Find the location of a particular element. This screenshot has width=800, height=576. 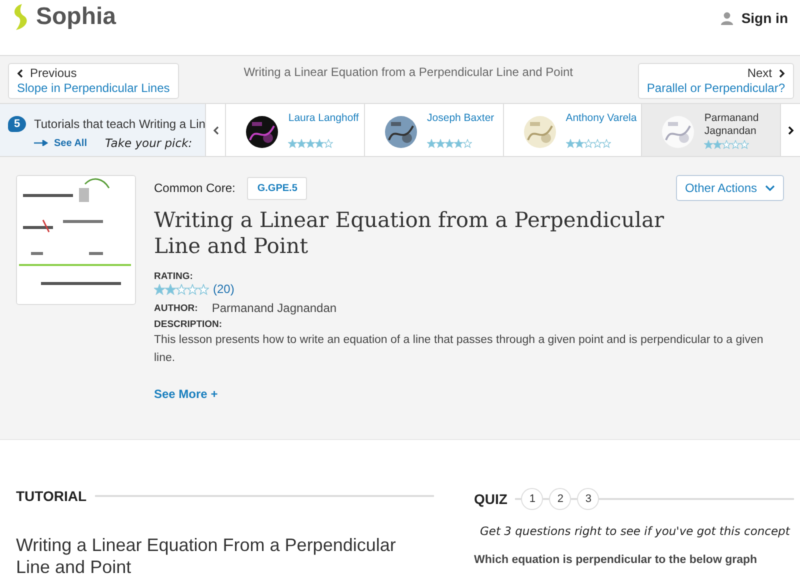

tutor-card: Parmanand Jagnandan is located at coordinates (710, 130).